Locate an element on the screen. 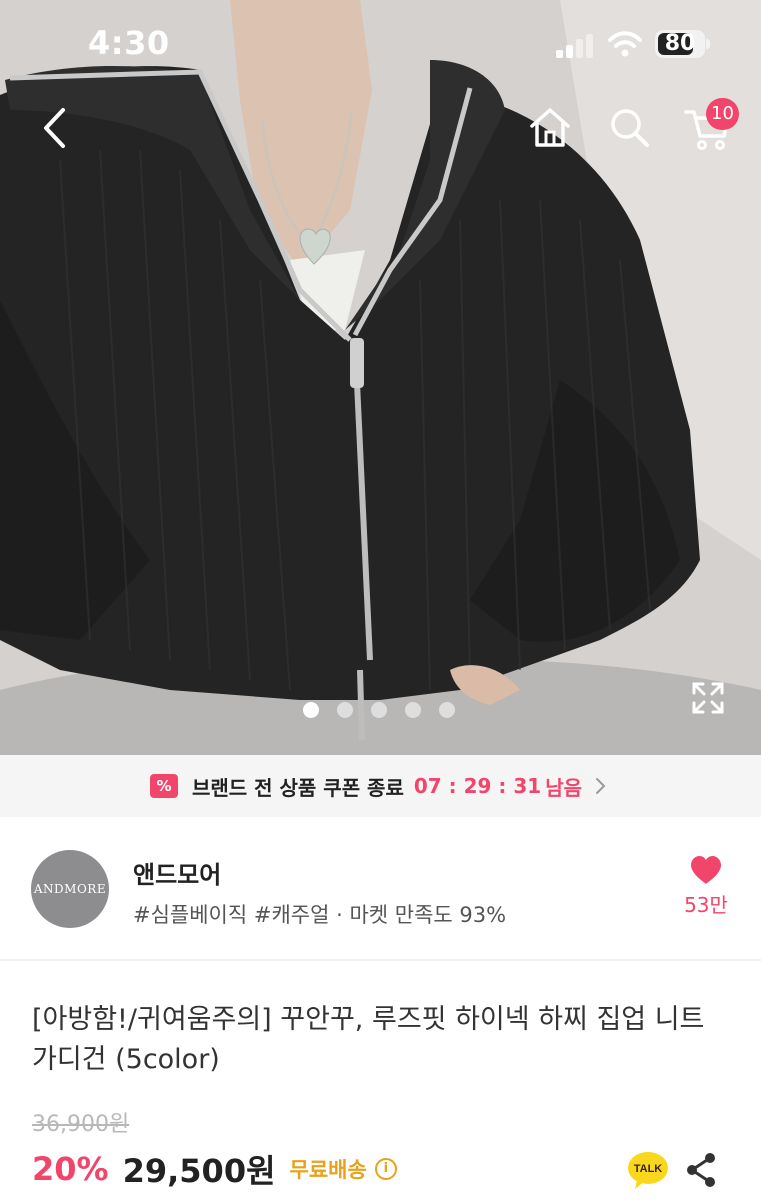 The image size is (761, 1200). search-button is located at coordinates (630, 128).